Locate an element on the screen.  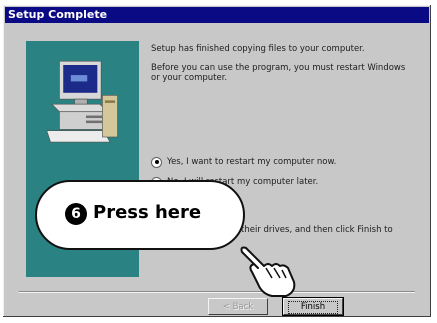
finish-label: Finish is located at coordinates (313, 307).